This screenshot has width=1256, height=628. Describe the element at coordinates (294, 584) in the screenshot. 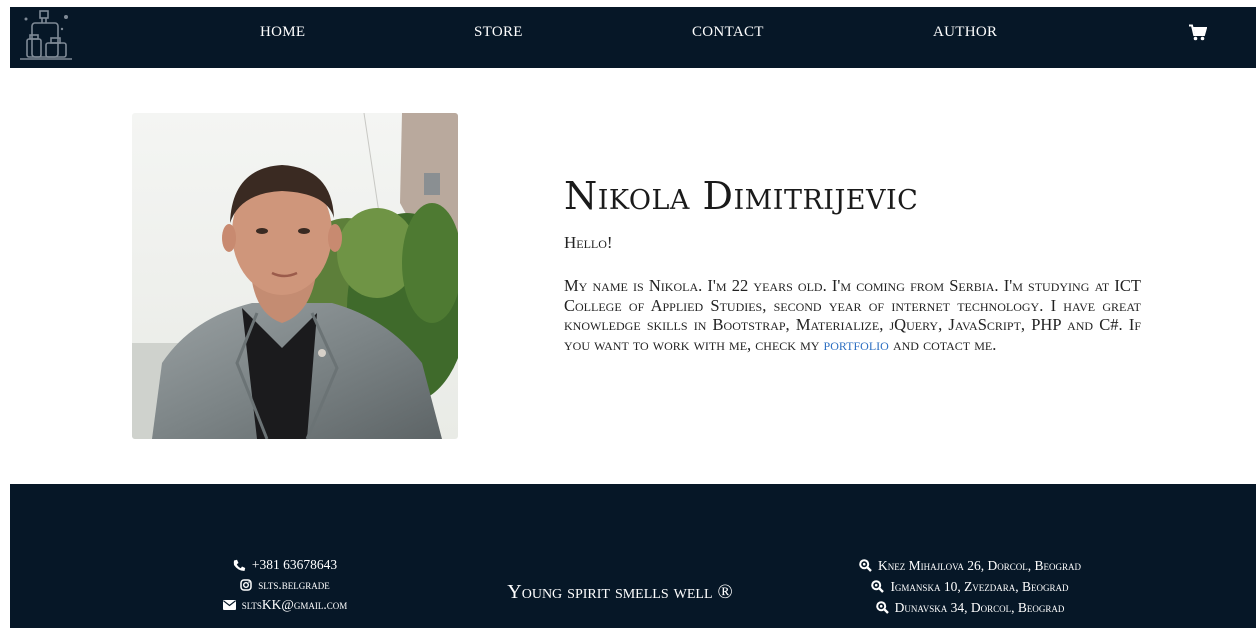

I see `instagram-handle: slts.belgrade` at that location.